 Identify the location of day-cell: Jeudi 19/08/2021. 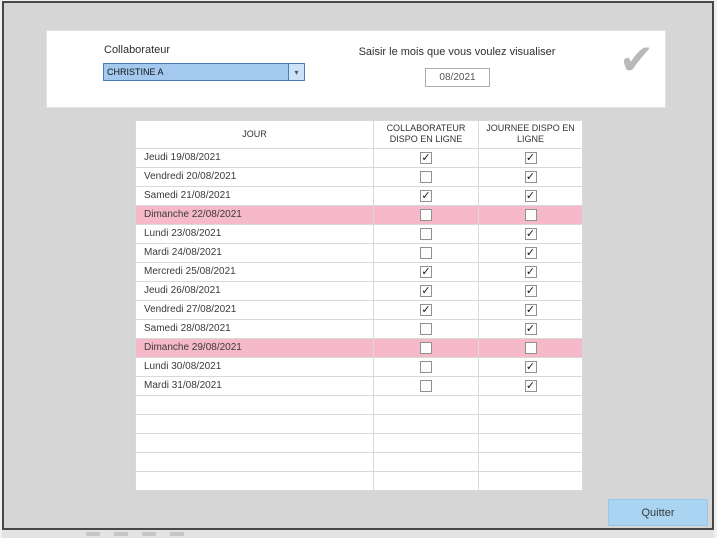
(254, 157).